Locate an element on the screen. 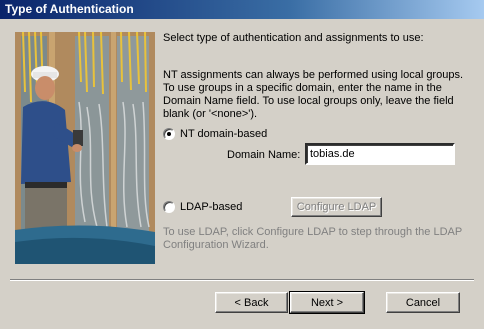 This screenshot has width=484, height=329. domain-name-input is located at coordinates (380, 154).